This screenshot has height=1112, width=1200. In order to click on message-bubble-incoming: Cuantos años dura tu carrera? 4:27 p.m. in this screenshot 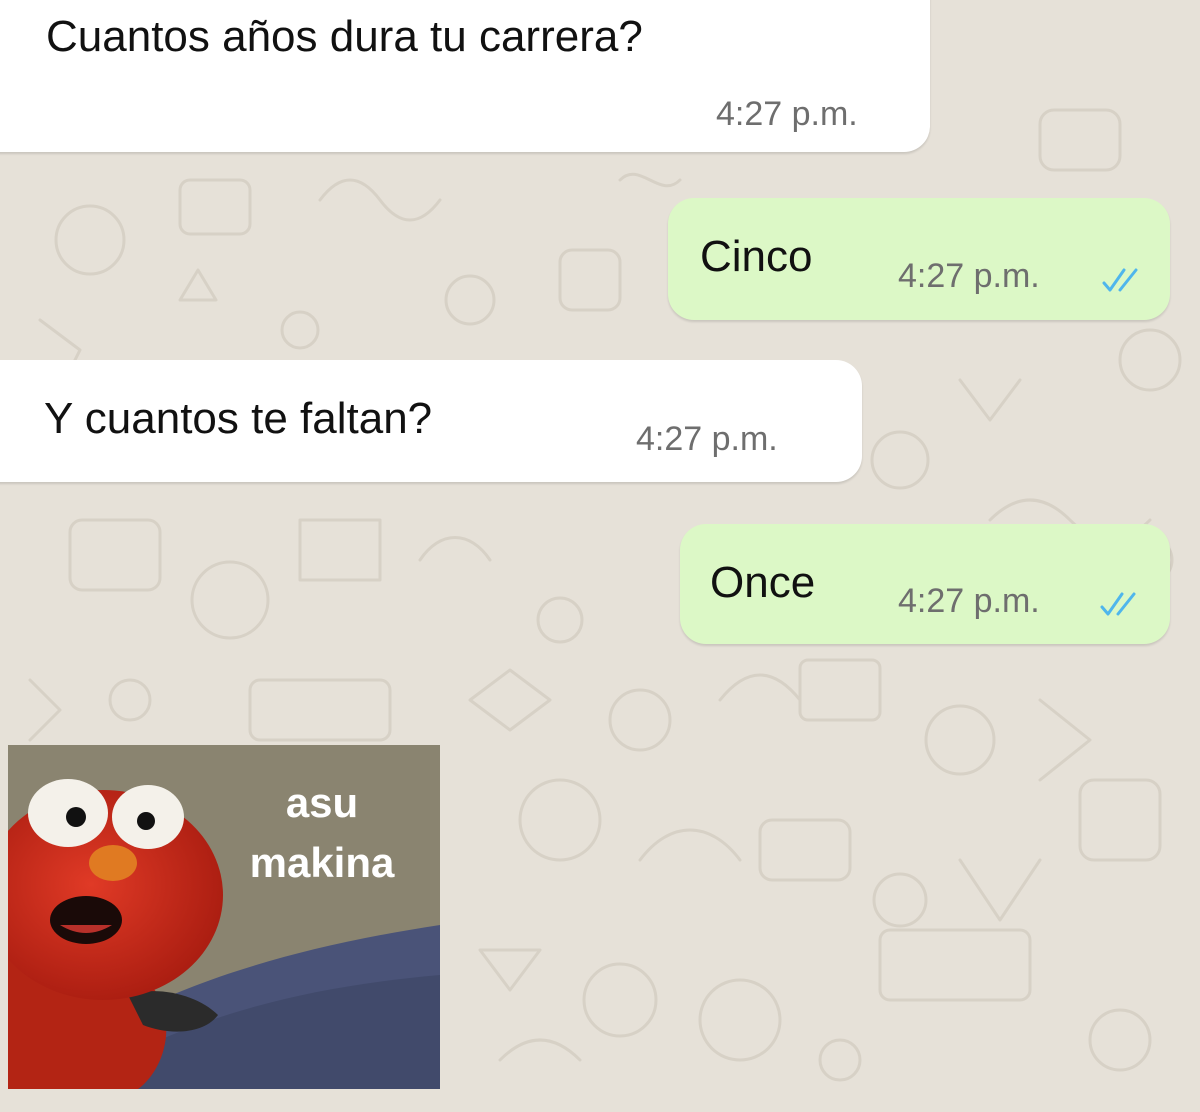, I will do `click(465, 76)`.